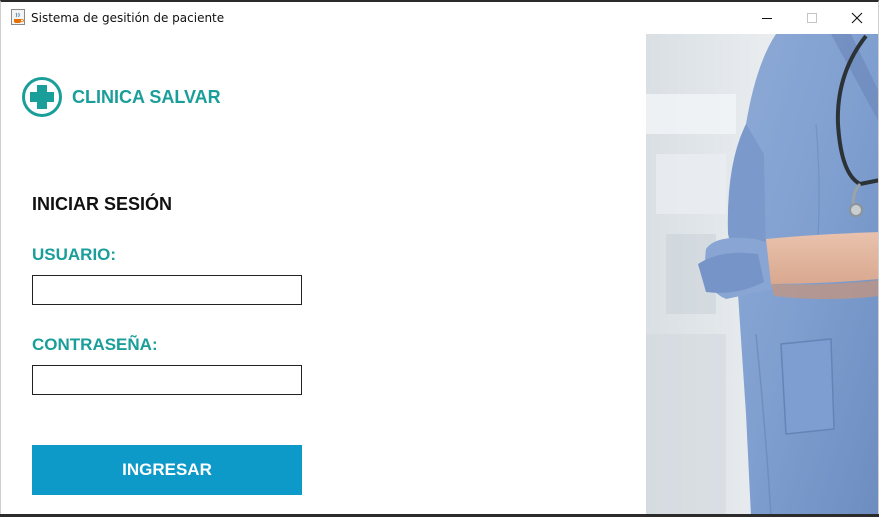 This screenshot has height=517, width=879. What do you see at coordinates (146, 96) in the screenshot?
I see `clinic-name: CLINICA SALVAR` at bounding box center [146, 96].